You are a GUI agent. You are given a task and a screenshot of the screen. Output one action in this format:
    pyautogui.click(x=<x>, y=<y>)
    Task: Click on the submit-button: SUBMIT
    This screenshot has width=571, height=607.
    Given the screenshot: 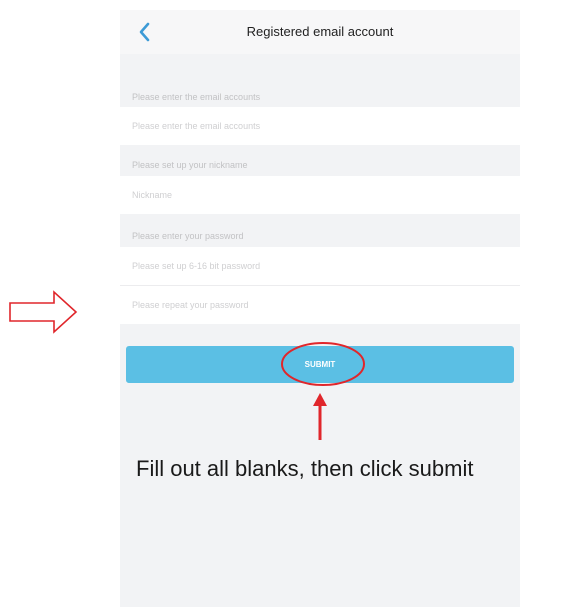 What is the action you would take?
    pyautogui.click(x=320, y=364)
    